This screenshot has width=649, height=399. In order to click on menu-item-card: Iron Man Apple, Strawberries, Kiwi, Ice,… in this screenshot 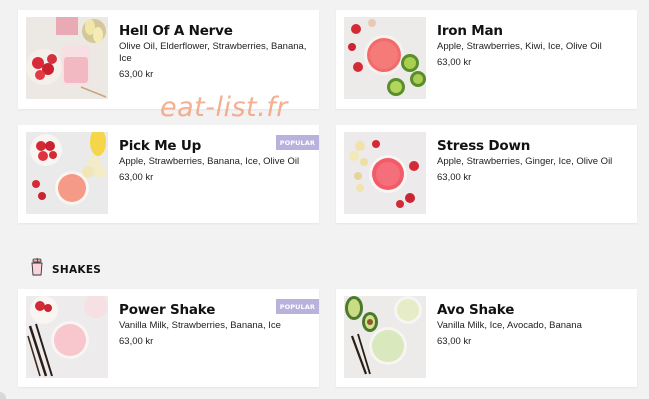, I will do `click(486, 59)`.